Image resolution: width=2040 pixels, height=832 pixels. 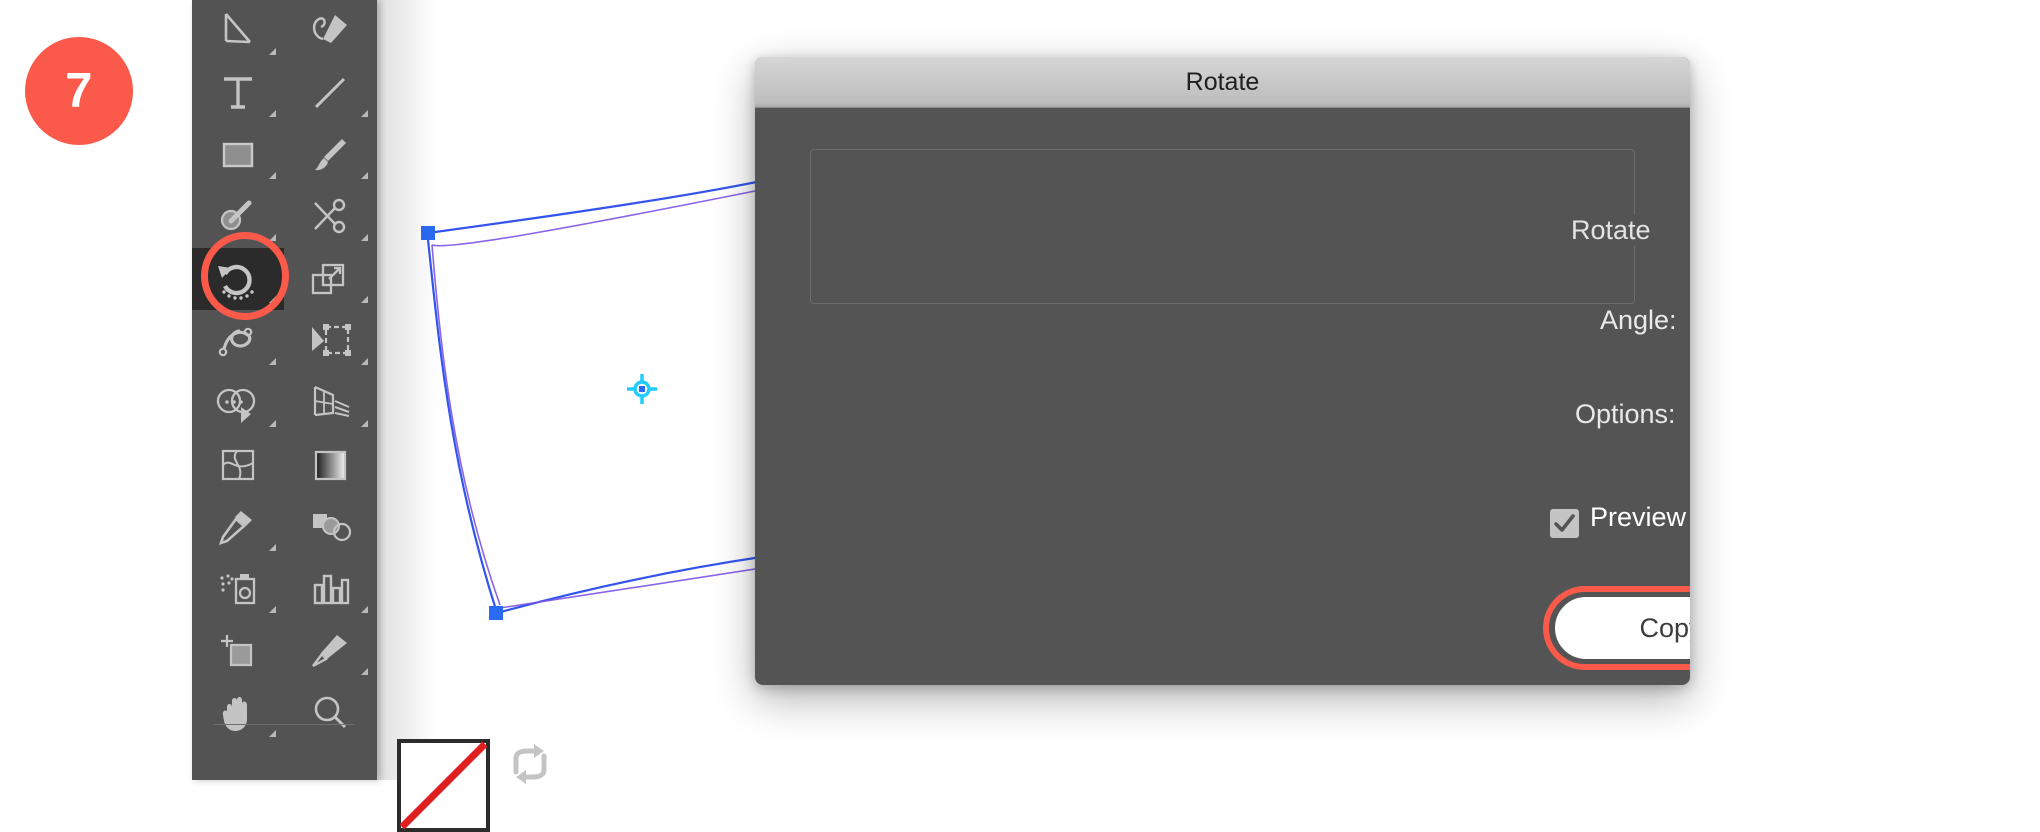 I want to click on tool-scissors, so click(x=330, y=217).